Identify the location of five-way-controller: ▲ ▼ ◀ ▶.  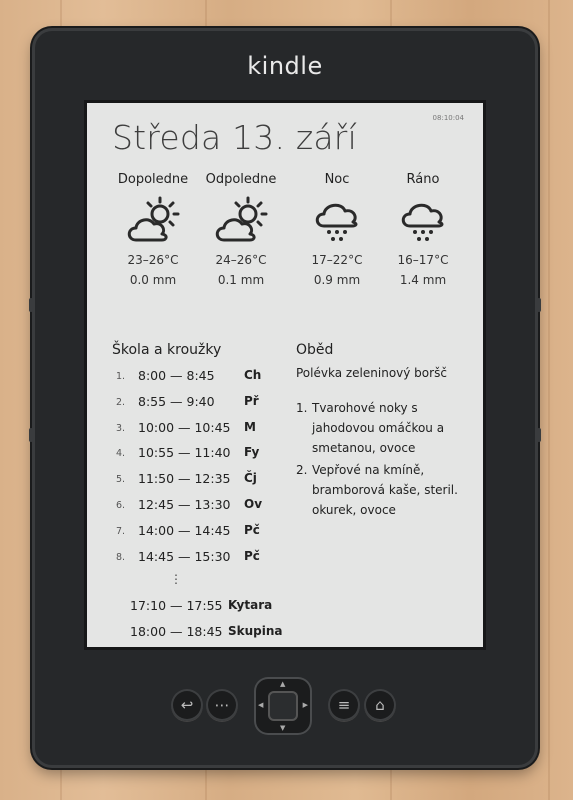
(283, 706).